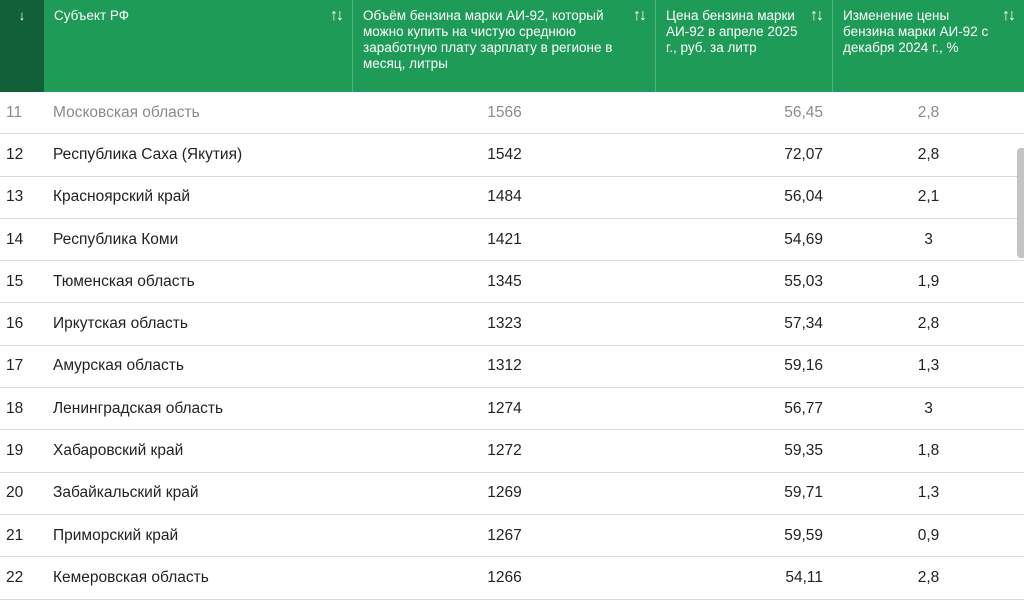 This screenshot has width=1024, height=600. I want to click on table-row: 17 Амурская область 1312 59,16 1,3, so click(512, 367).